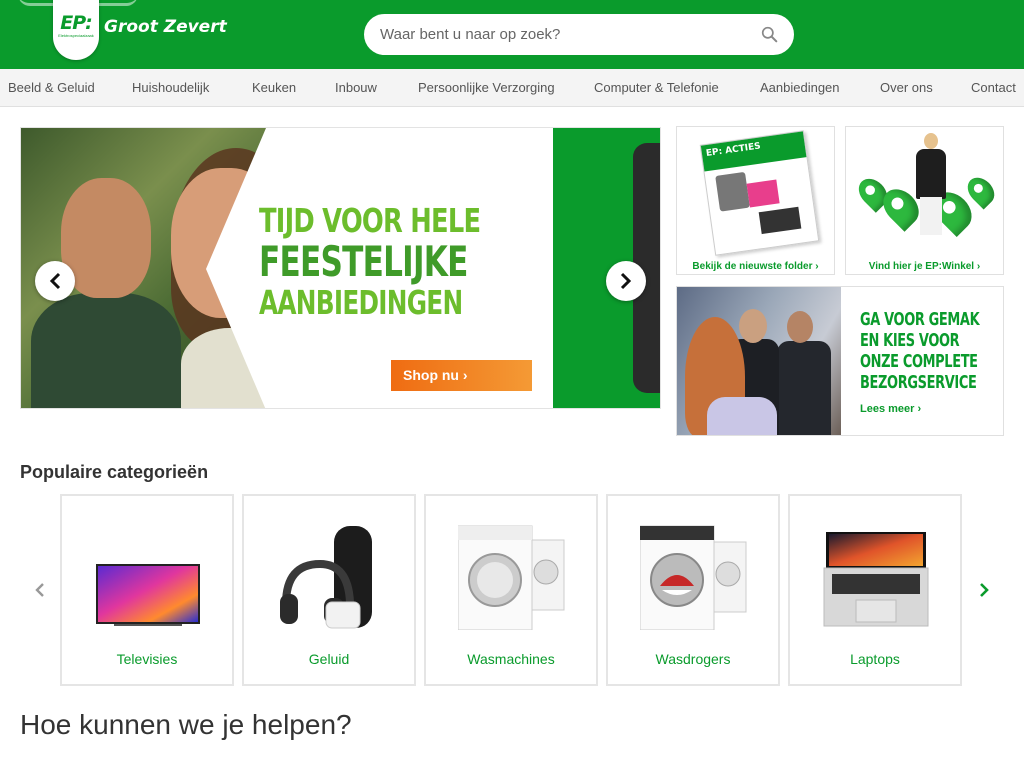 The image size is (1024, 768). Describe the element at coordinates (920, 319) in the screenshot. I see `delivery-headline-line1: Ga voor gemak` at that location.